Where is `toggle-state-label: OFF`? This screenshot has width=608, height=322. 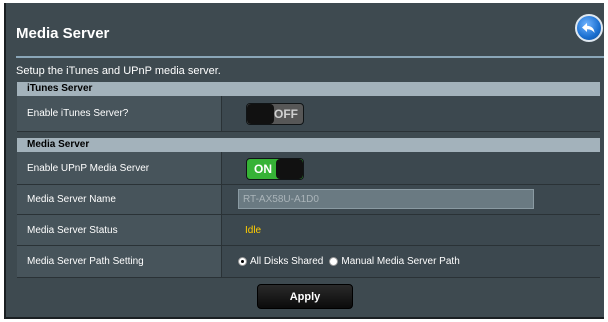 toggle-state-label: OFF is located at coordinates (286, 114).